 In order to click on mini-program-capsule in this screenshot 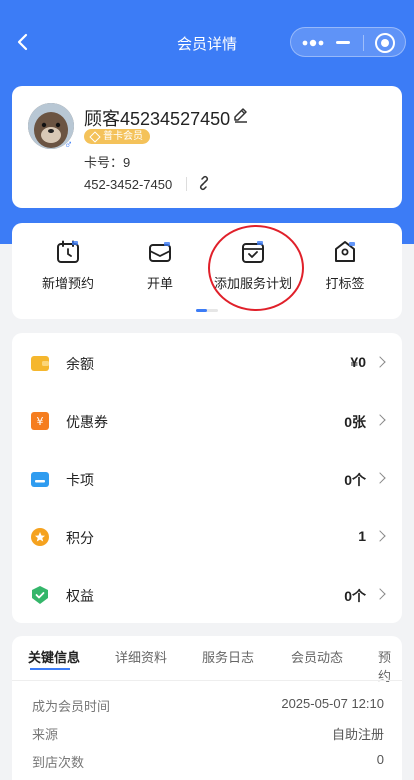, I will do `click(348, 42)`.